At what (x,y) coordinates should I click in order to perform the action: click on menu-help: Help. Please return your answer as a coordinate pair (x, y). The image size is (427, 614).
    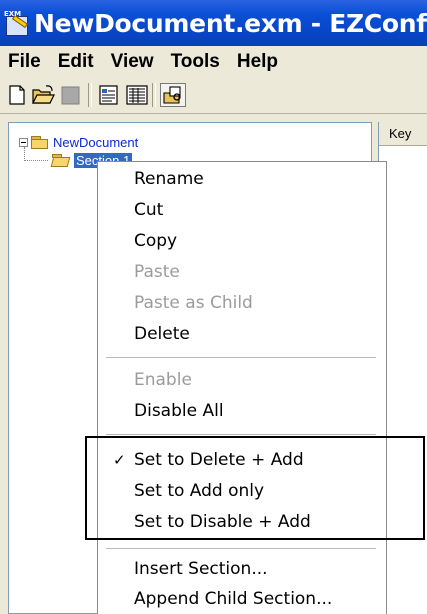
    Looking at the image, I should click on (258, 62).